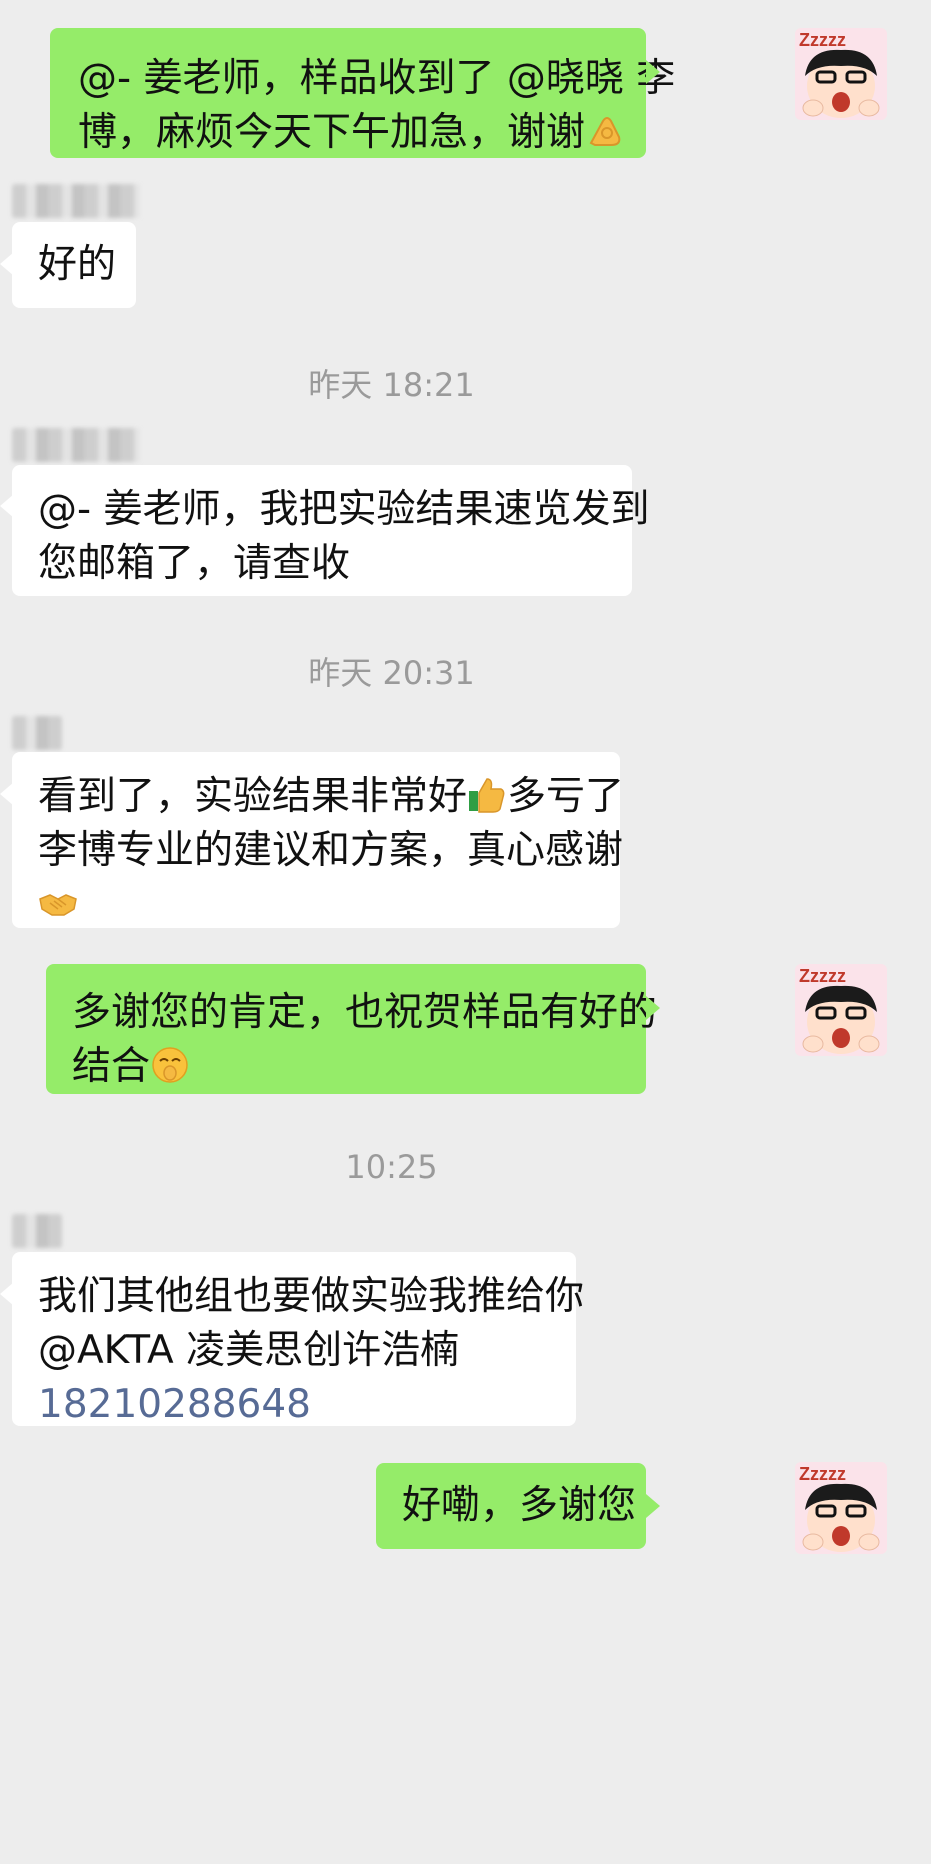 The height and width of the screenshot is (1864, 931). What do you see at coordinates (344, 509) in the screenshot?
I see `message-text: @- 姜老师，我把实验结果速览发到` at bounding box center [344, 509].